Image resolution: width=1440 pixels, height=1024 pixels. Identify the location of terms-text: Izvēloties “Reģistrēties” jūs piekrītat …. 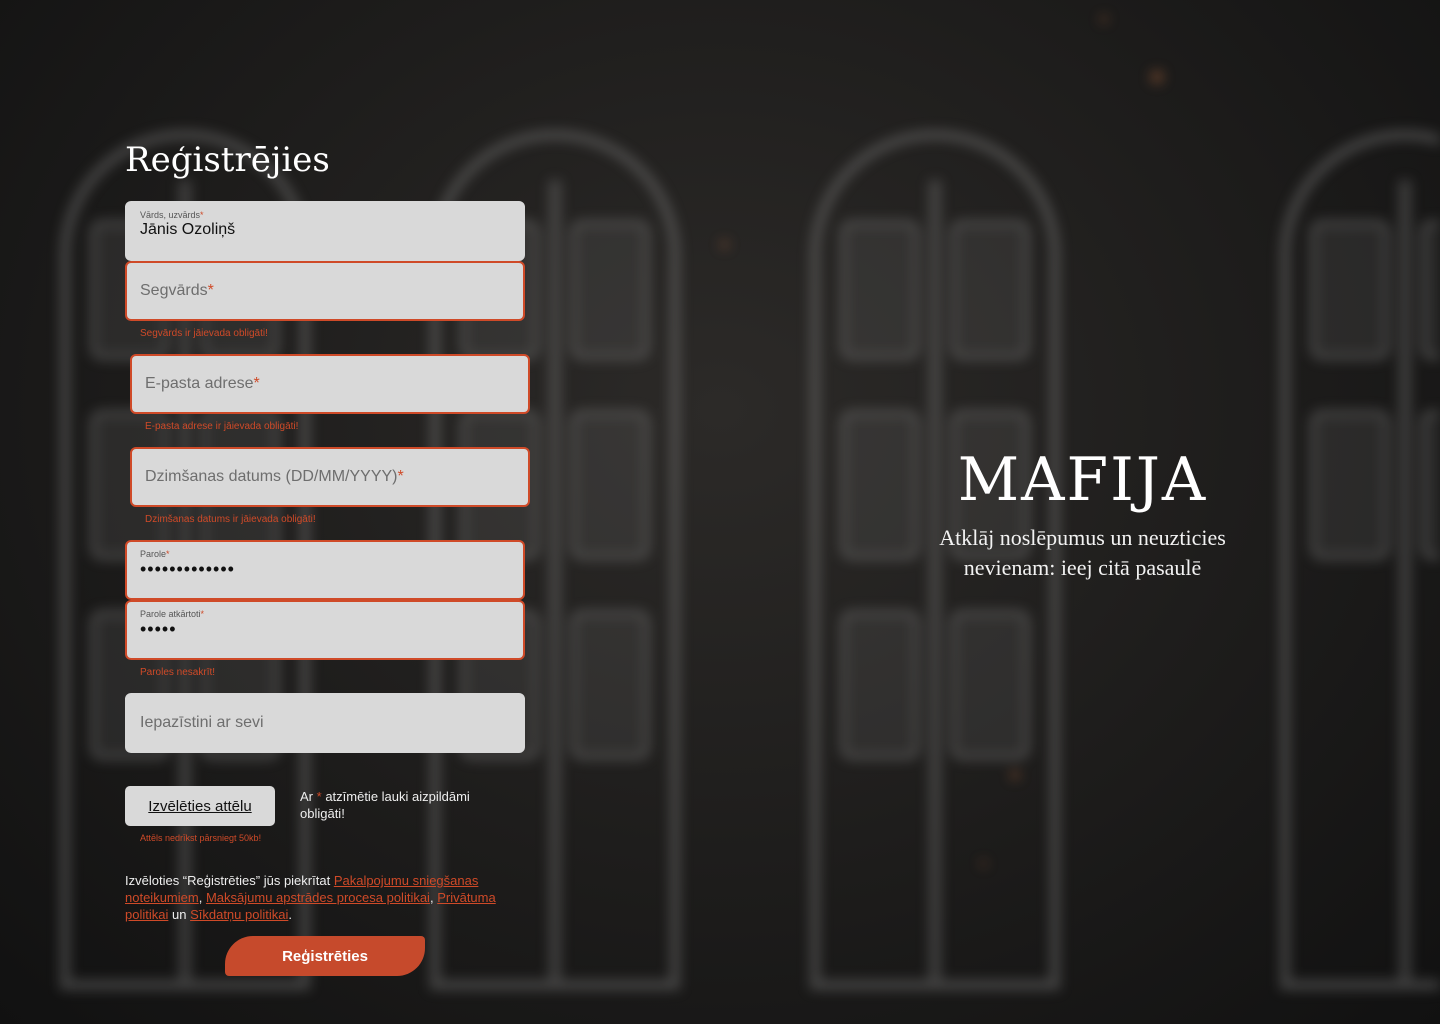
(325, 897).